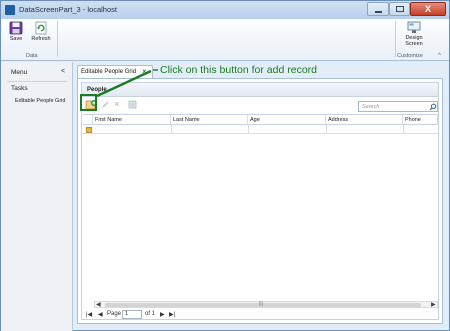 This screenshot has height=331, width=450. What do you see at coordinates (127, 83) in the screenshot?
I see `callout-pointer` at bounding box center [127, 83].